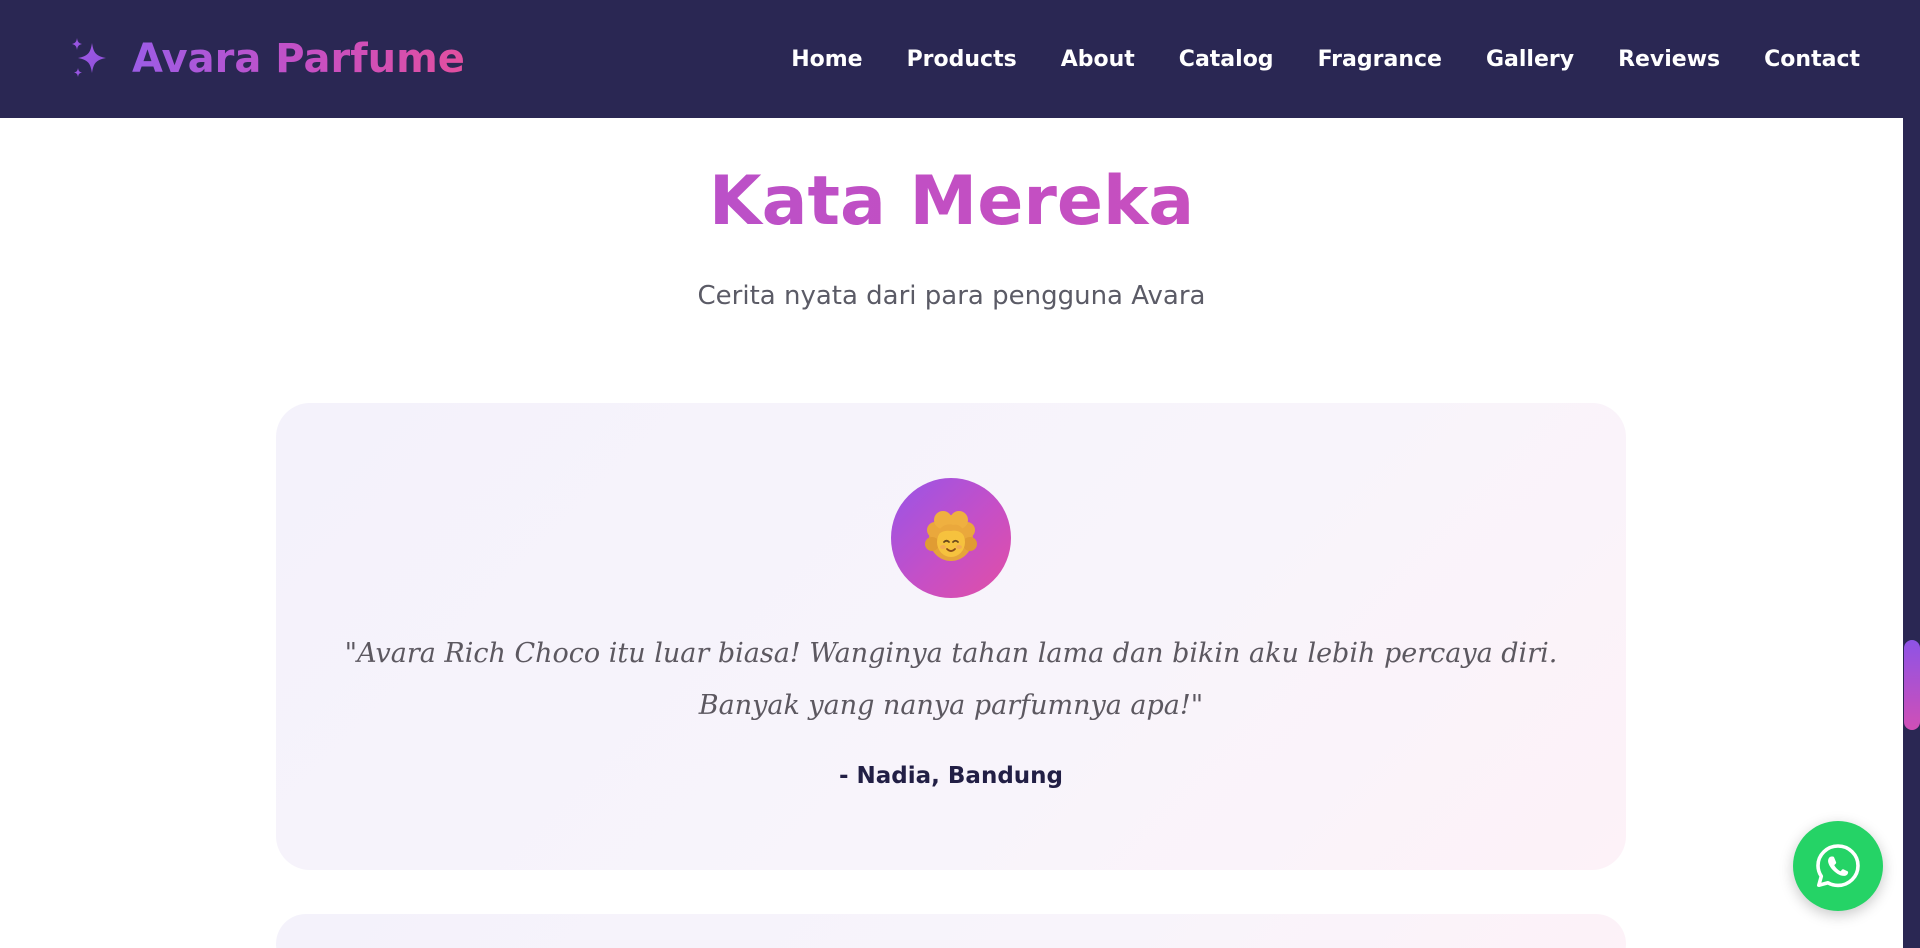 The width and height of the screenshot is (1920, 948). I want to click on nav-contact: Contact, so click(1812, 59).